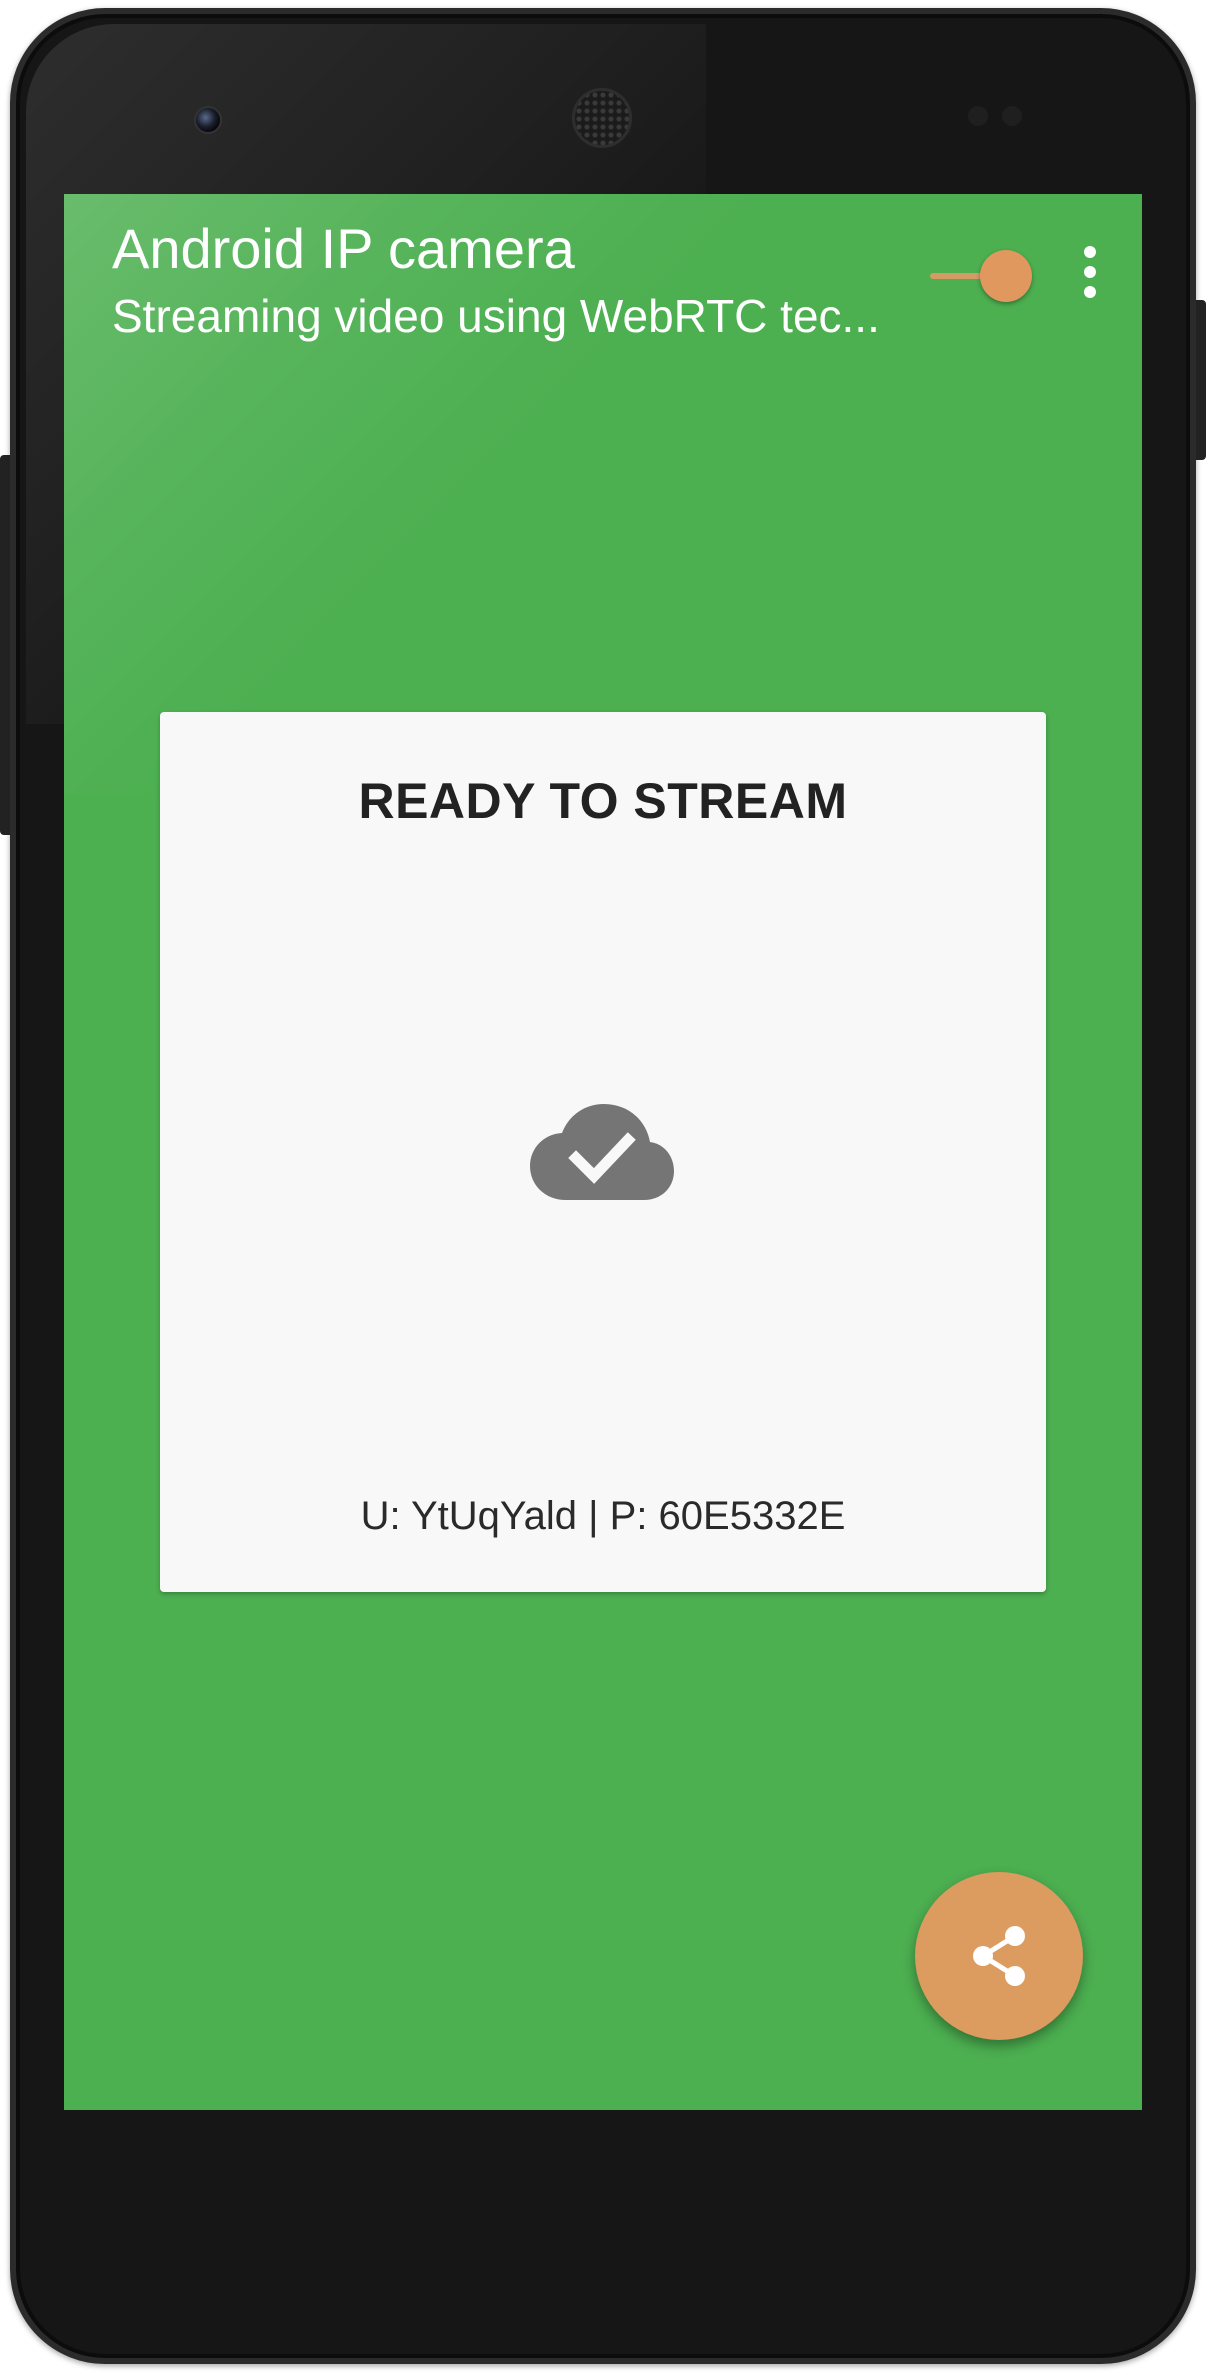 The image size is (1210, 2375). I want to click on earpiece-speaker, so click(602, 118).